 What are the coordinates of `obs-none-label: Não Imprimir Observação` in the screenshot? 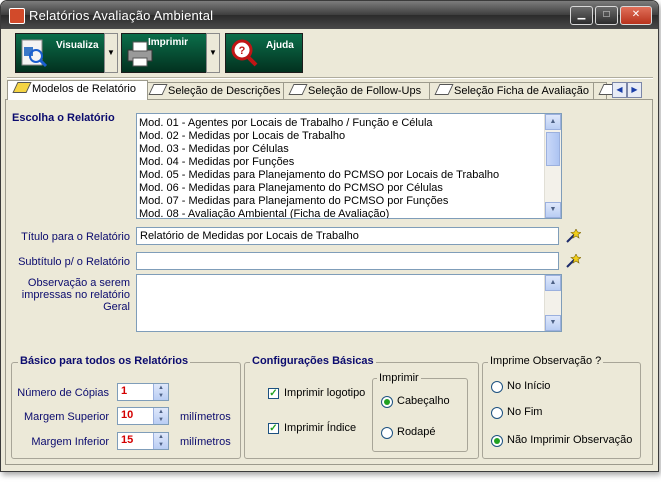 It's located at (570, 440).